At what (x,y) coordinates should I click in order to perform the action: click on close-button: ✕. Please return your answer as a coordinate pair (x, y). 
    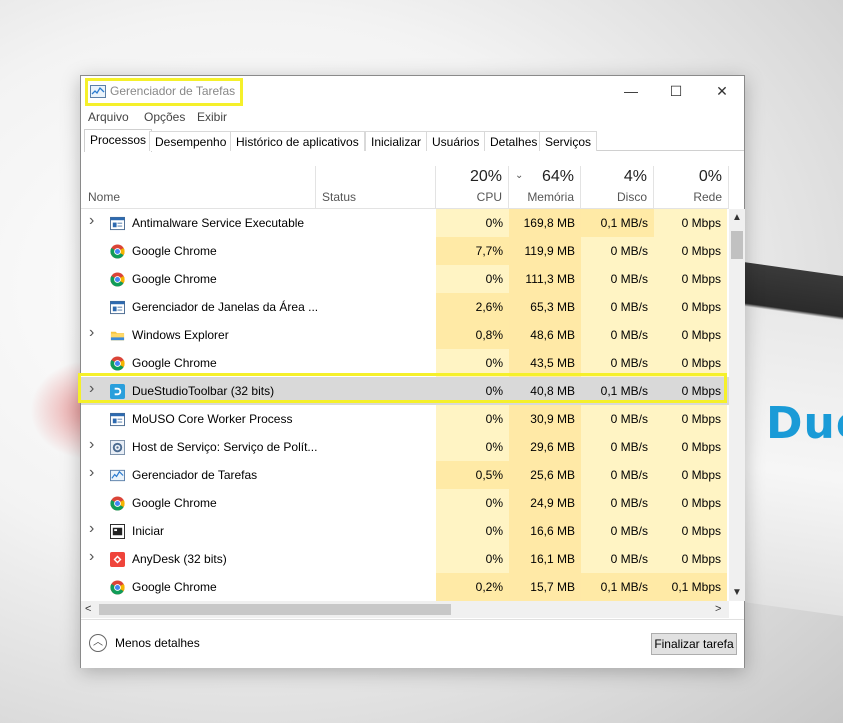
    Looking at the image, I should click on (722, 91).